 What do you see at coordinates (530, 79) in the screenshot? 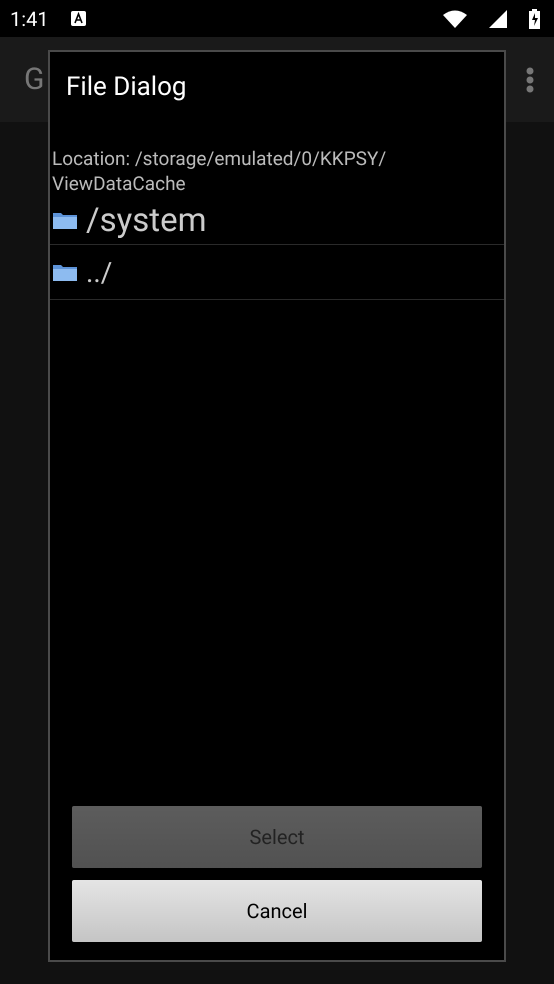
I see `more-options-icon` at bounding box center [530, 79].